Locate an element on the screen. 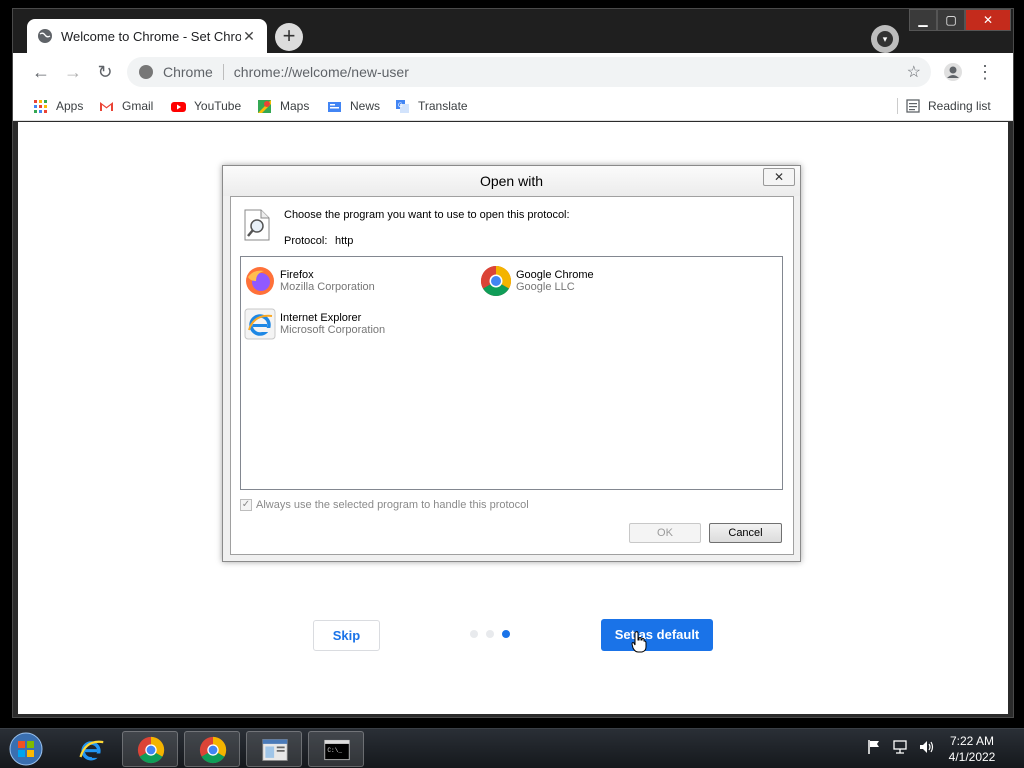 This screenshot has width=1024, height=768. hand-cursor-icon is located at coordinates (639, 642).